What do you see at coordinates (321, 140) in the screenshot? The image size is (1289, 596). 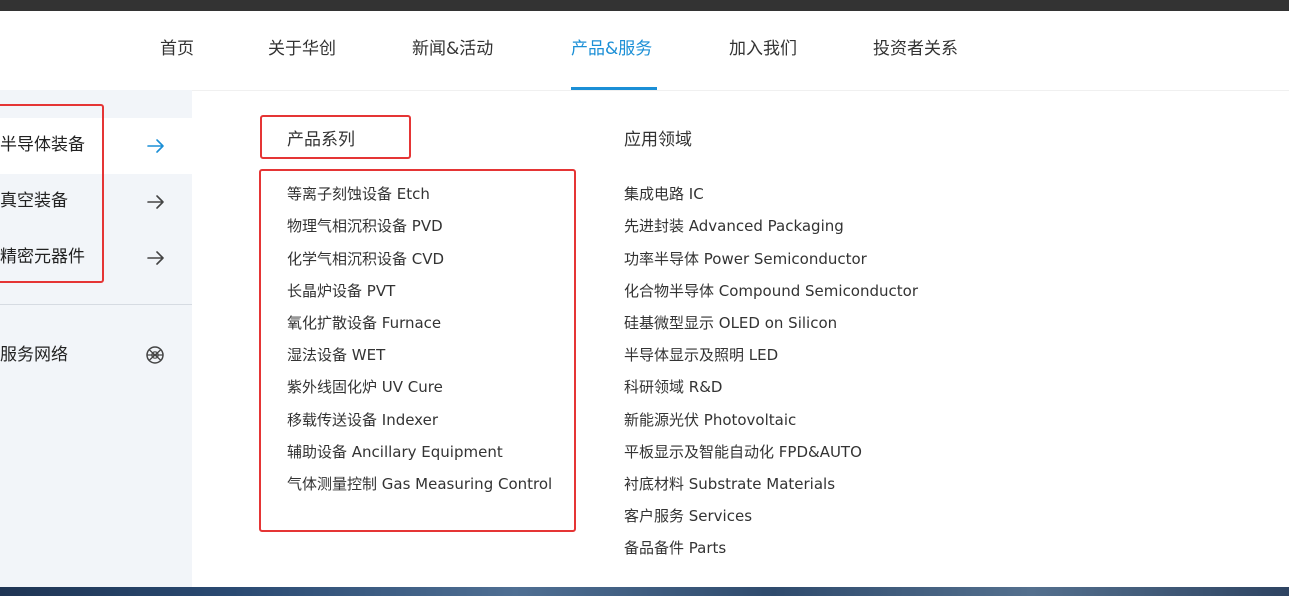 I see `products-title: 产品系列` at bounding box center [321, 140].